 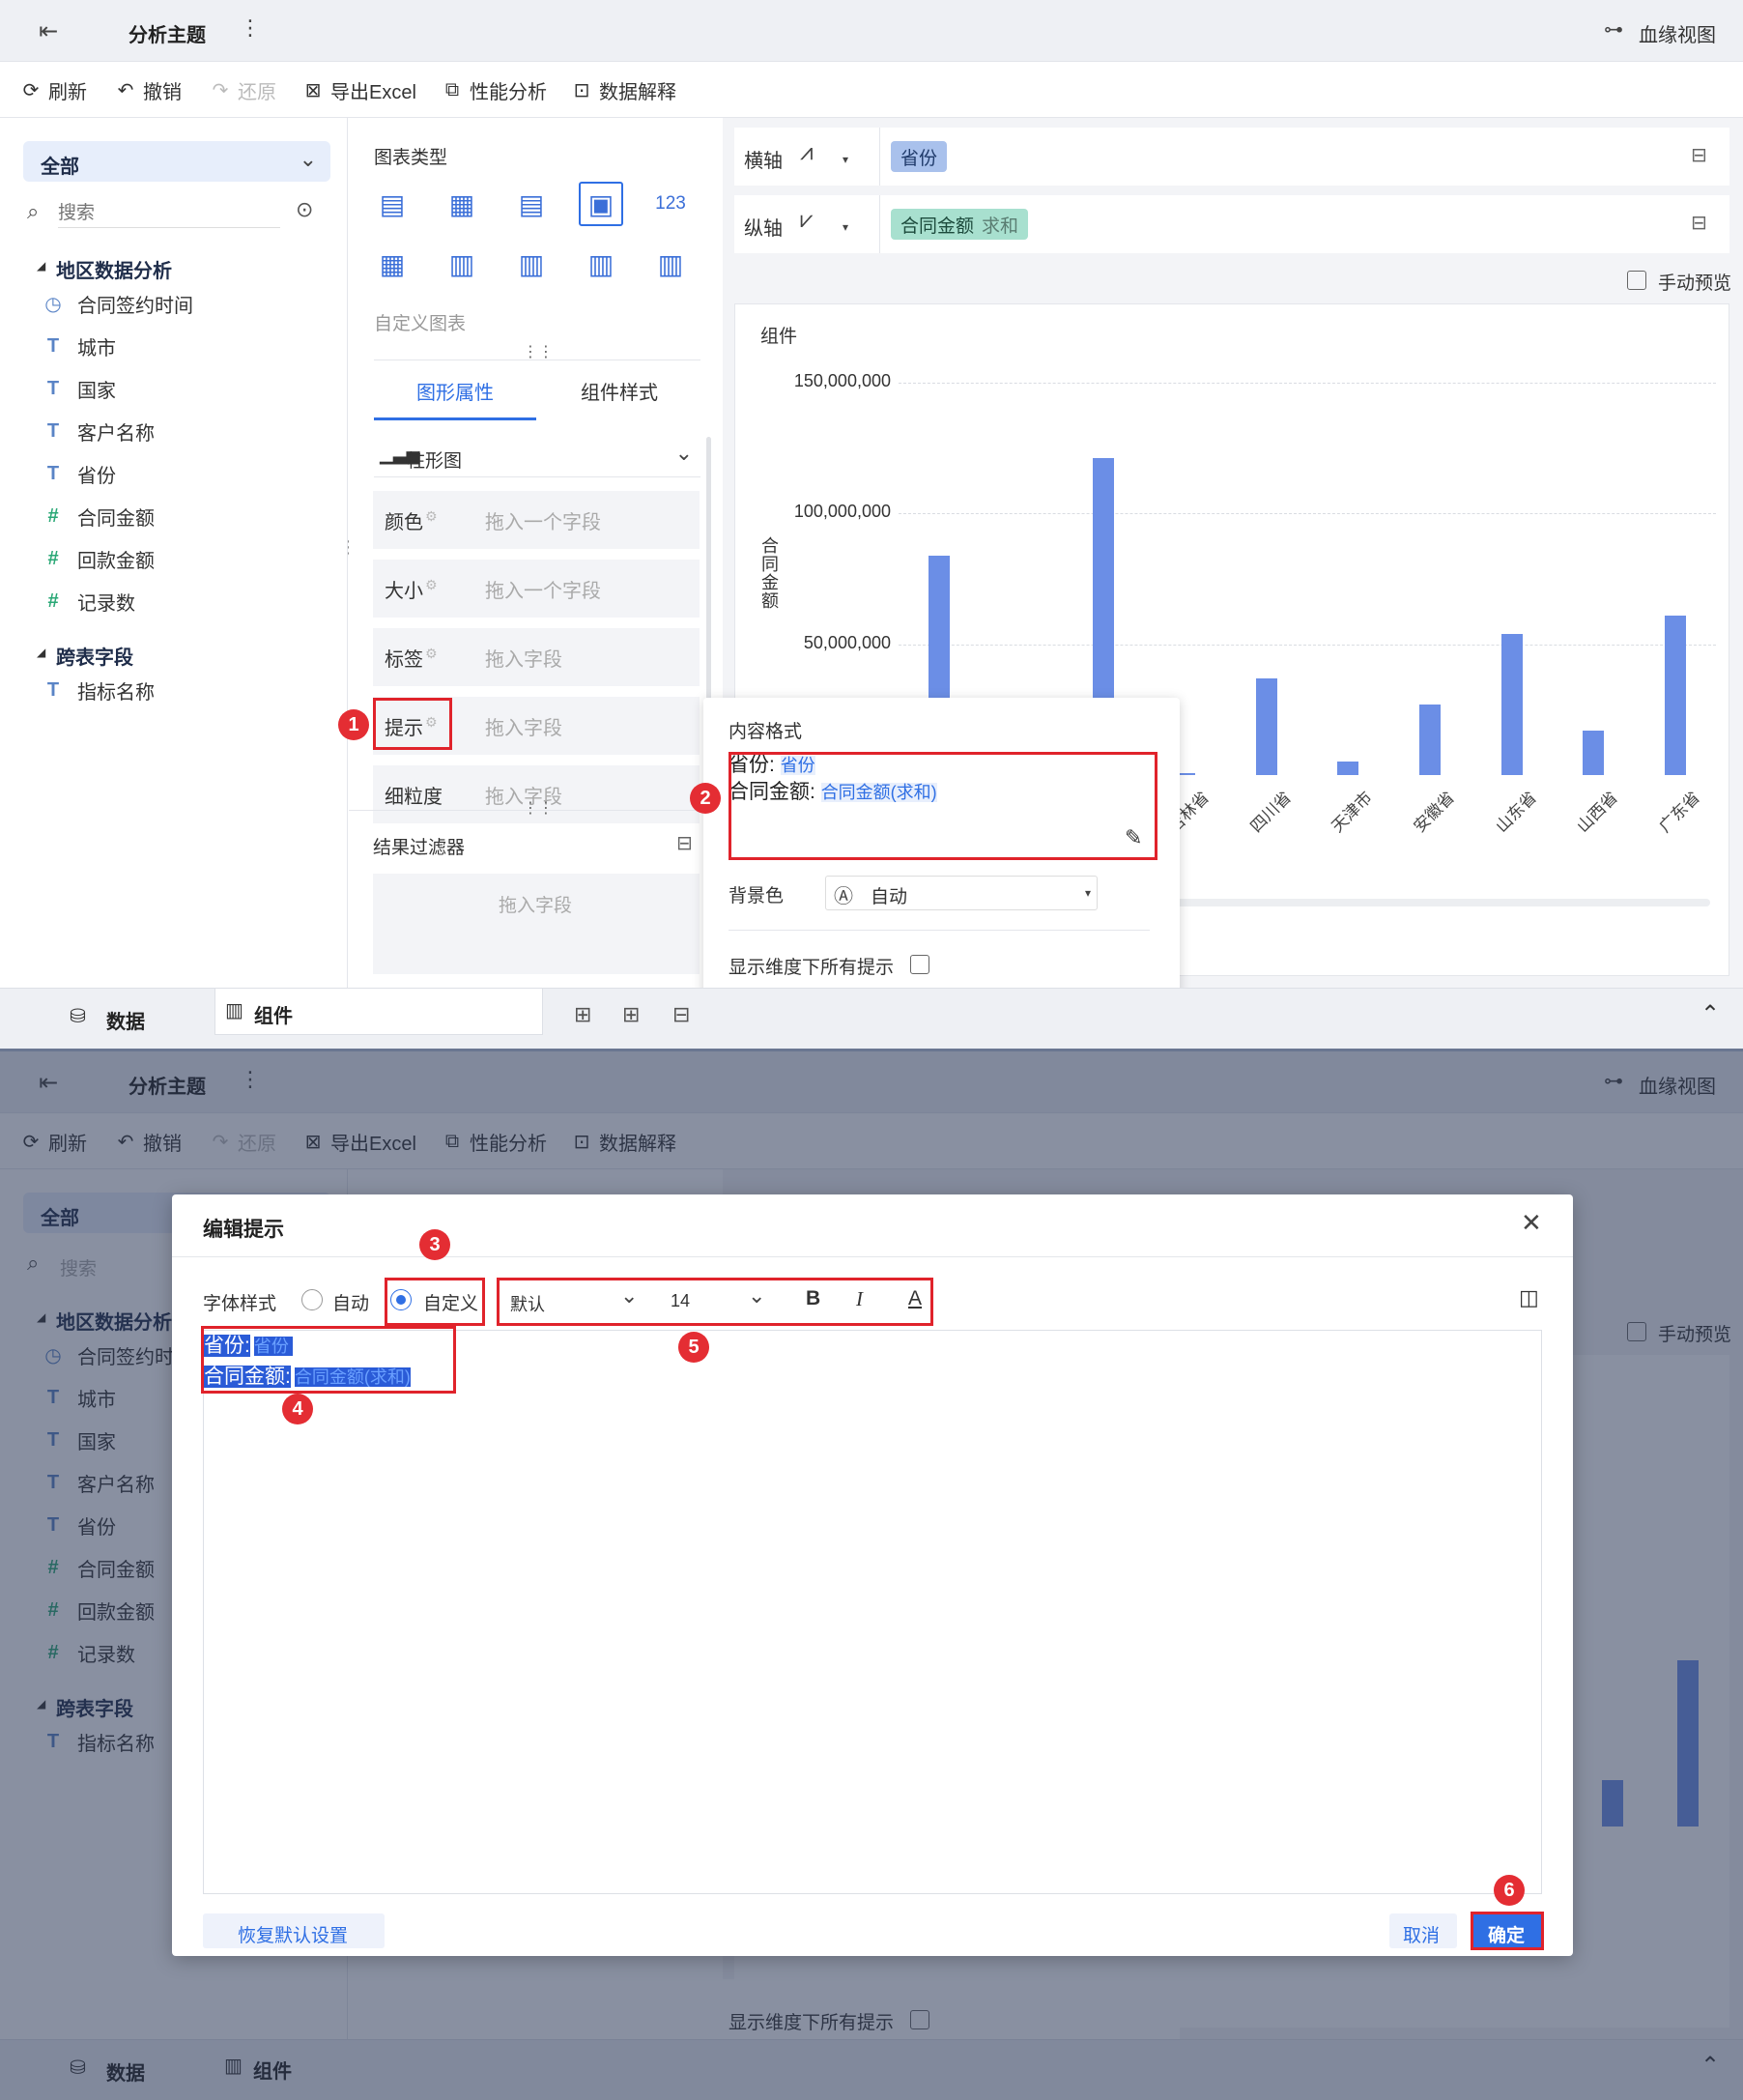 What do you see at coordinates (494, 89) in the screenshot?
I see `performance-button: ⧉性能分析` at bounding box center [494, 89].